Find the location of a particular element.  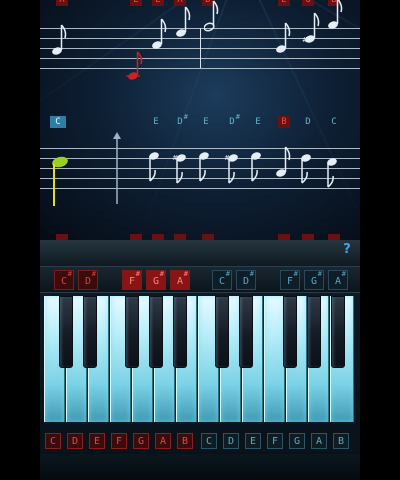

natural-key-labels: C D E F G A B C D E F G A B is located at coordinates (200, 441).